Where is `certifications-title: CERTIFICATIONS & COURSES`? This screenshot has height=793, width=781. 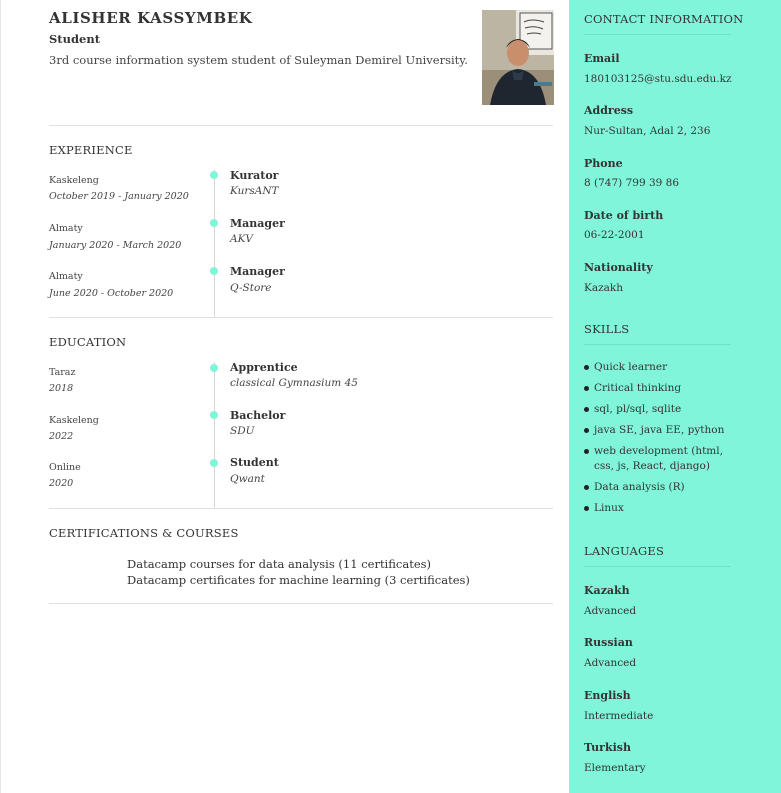
certifications-title: CERTIFICATIONS & COURSES is located at coordinates (144, 533).